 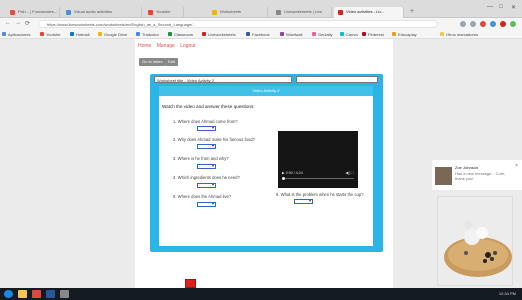 What do you see at coordinates (503, 24) in the screenshot?
I see `profile-avatar` at bounding box center [503, 24].